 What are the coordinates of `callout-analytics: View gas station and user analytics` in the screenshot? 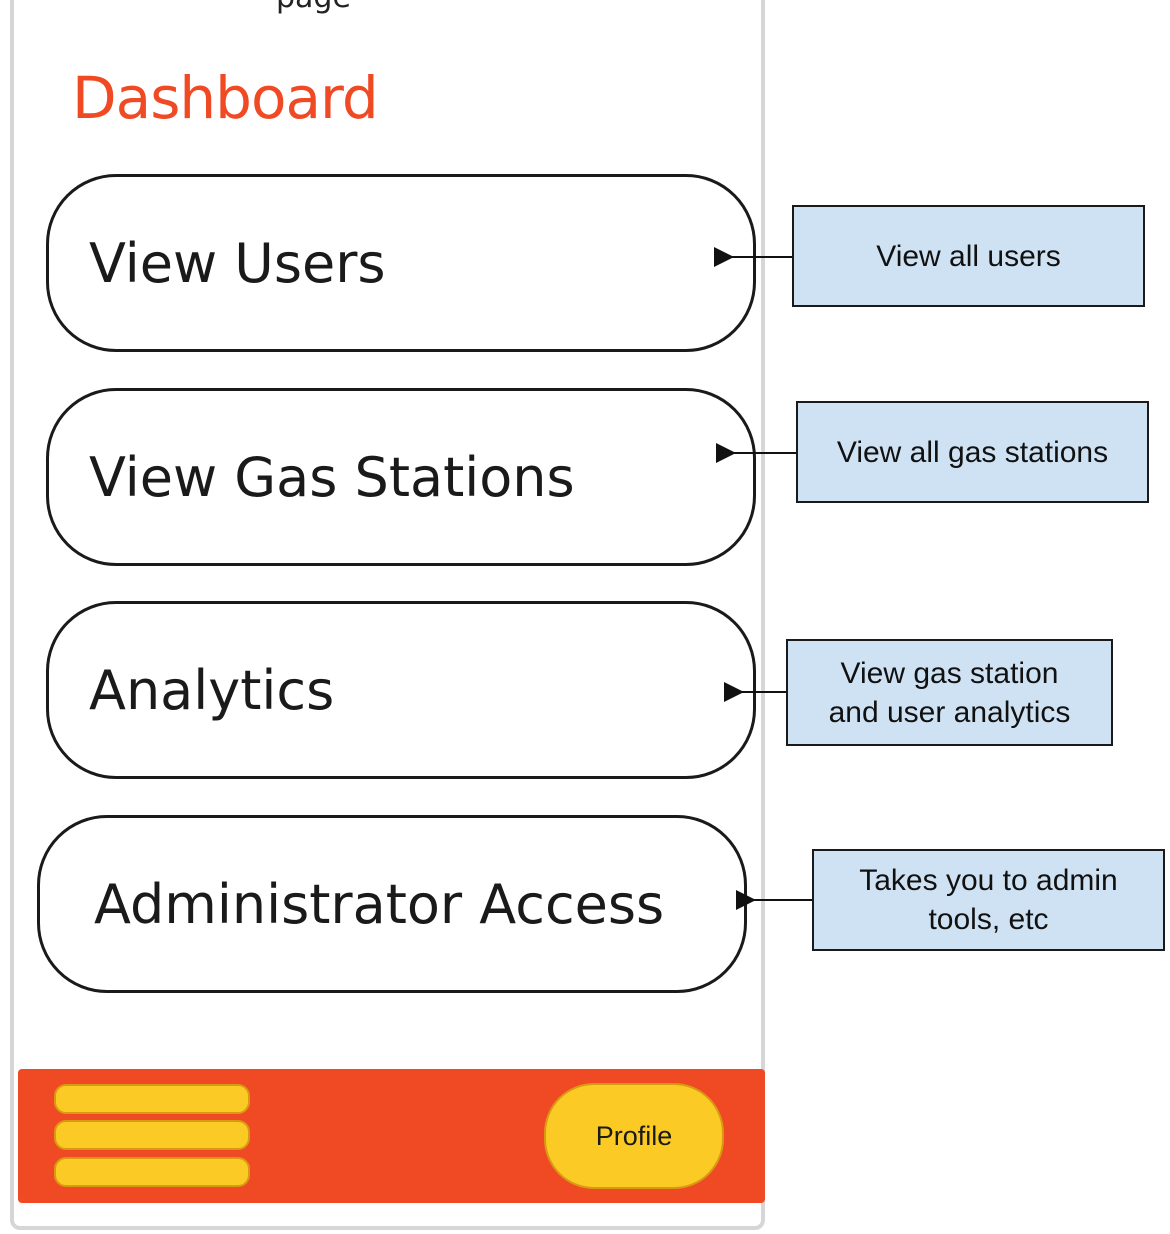 It's located at (949, 692).